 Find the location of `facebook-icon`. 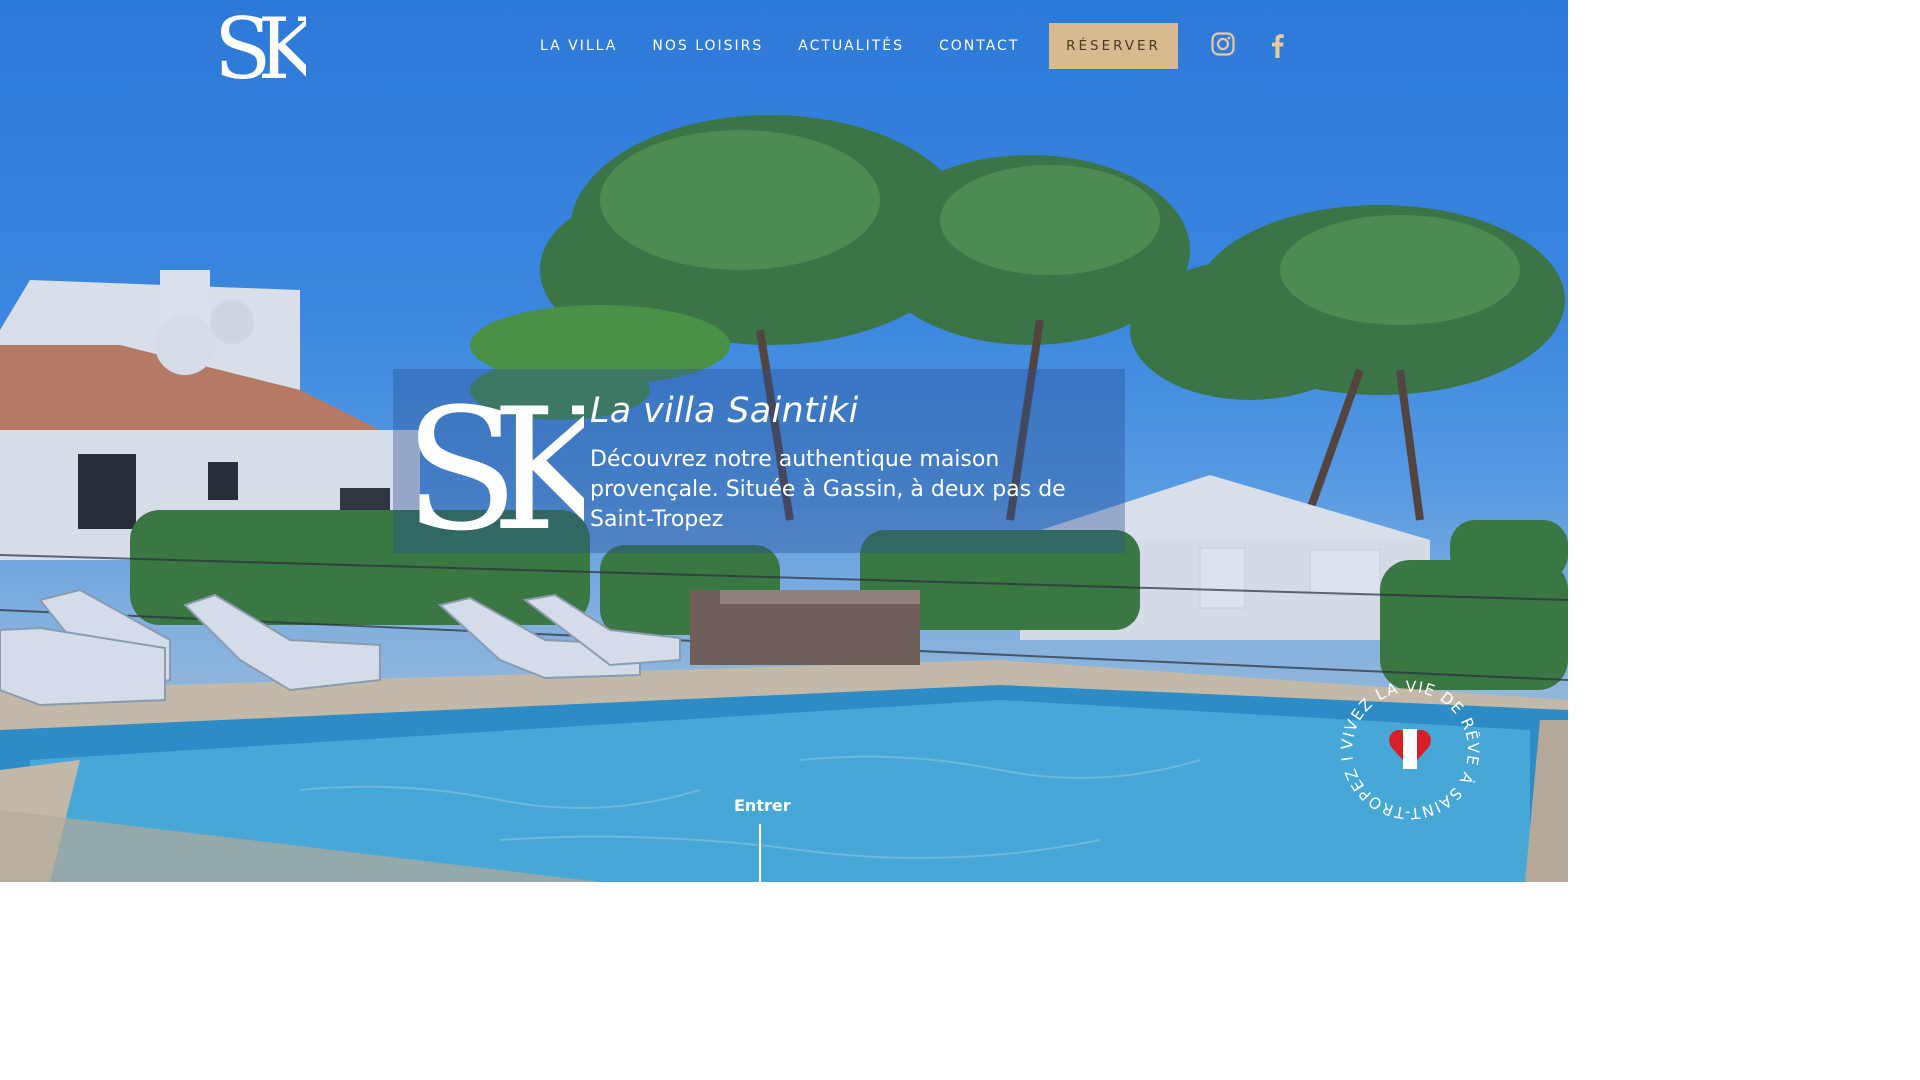

facebook-icon is located at coordinates (1277, 45).